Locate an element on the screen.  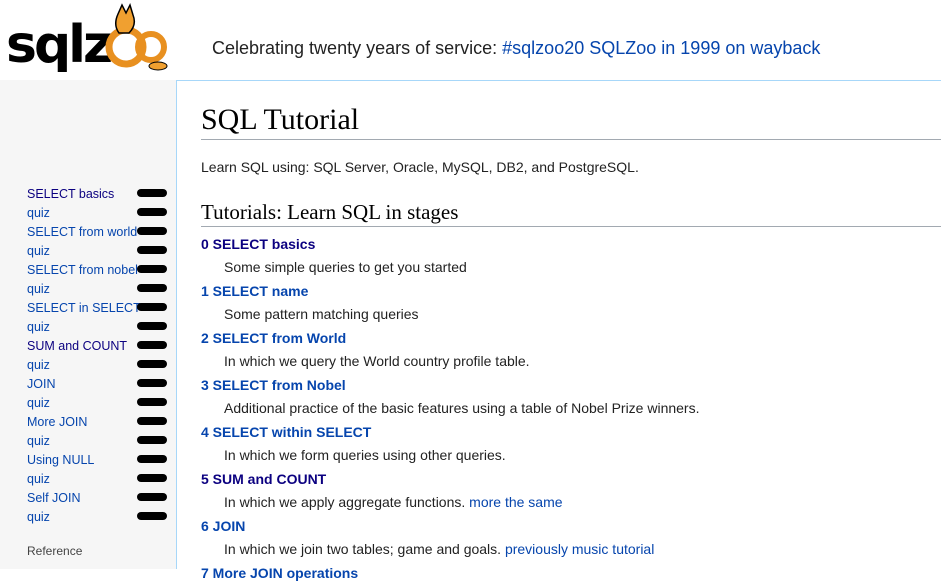
tutorial-link: 3 SELECT from Nobel is located at coordinates (273, 385).